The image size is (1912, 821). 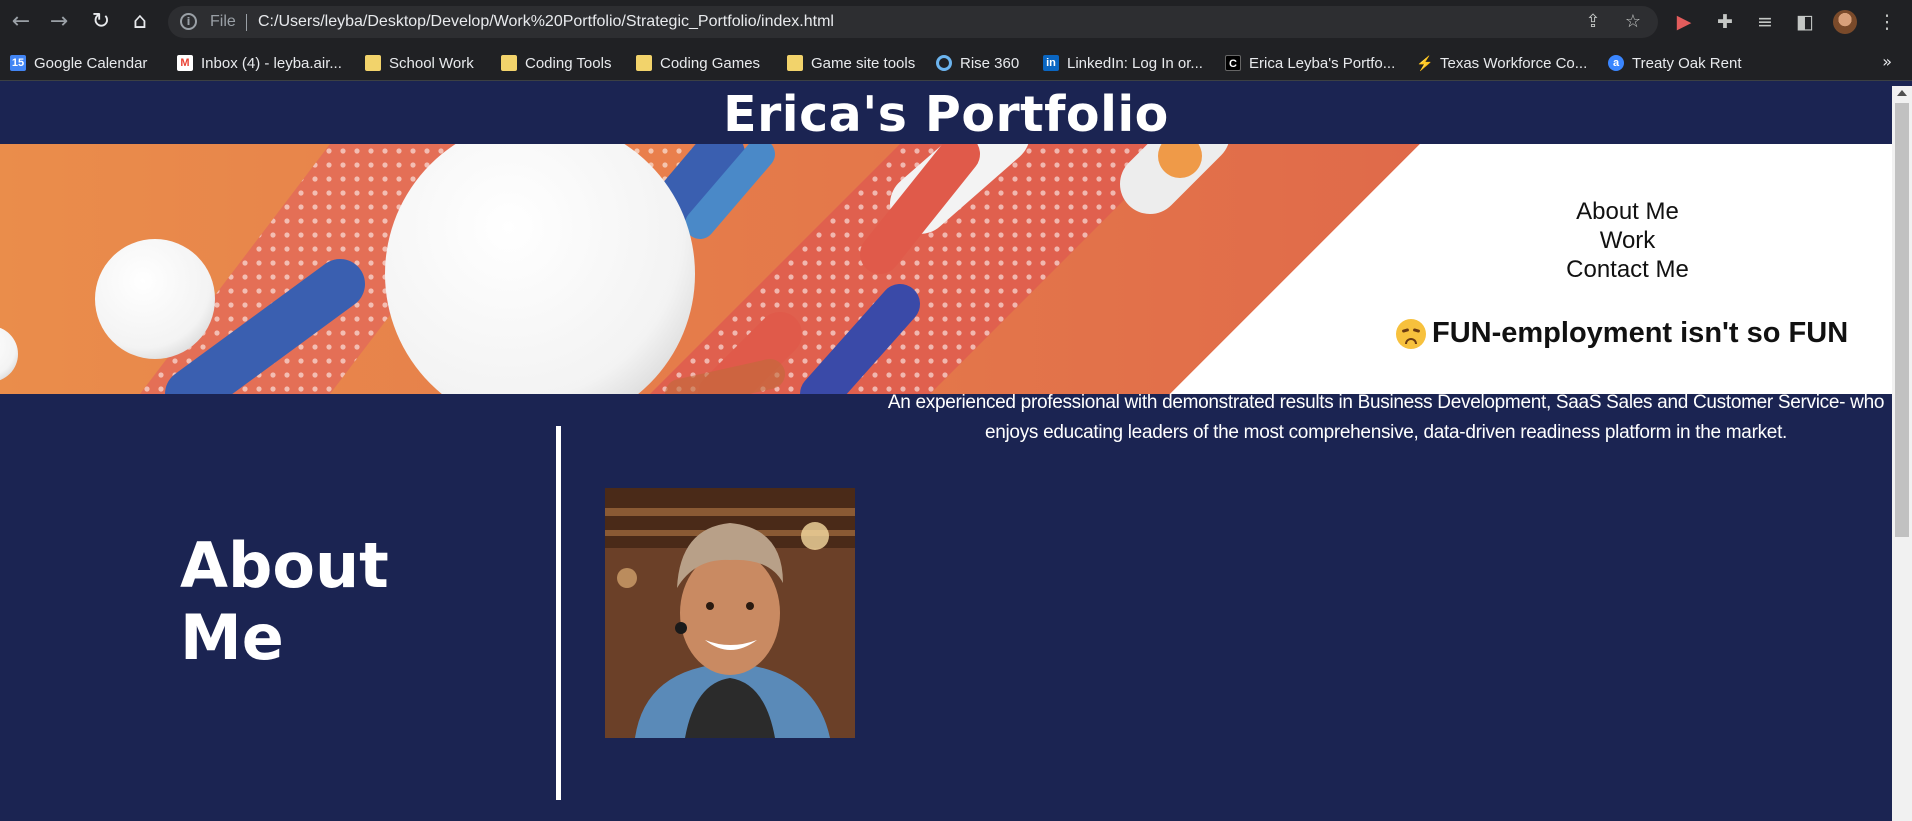 What do you see at coordinates (1887, 61) in the screenshot?
I see `more-bookmarks-chevron-icon: »` at bounding box center [1887, 61].